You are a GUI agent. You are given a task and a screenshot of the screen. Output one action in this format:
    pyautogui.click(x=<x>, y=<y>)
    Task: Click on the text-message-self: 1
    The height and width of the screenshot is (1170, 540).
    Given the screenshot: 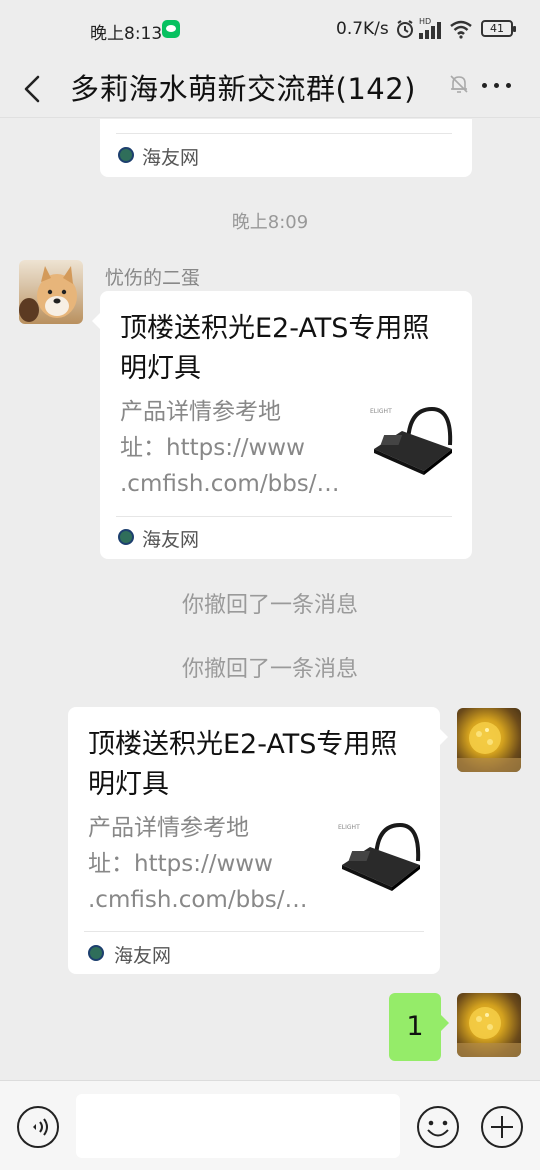 What is the action you would take?
    pyautogui.click(x=419, y=1027)
    